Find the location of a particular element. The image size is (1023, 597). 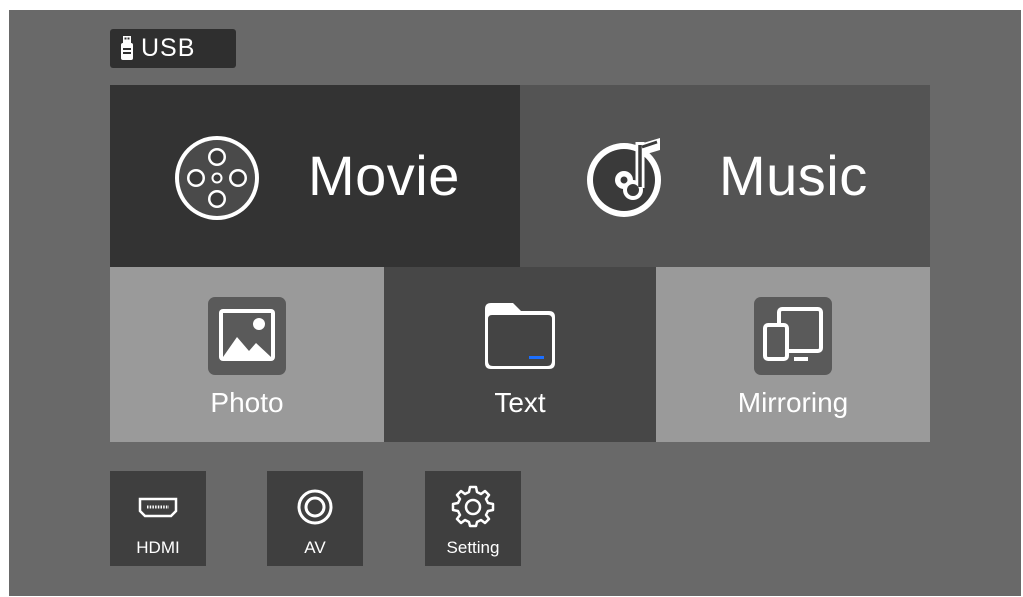

tile-text: Text is located at coordinates (520, 354).